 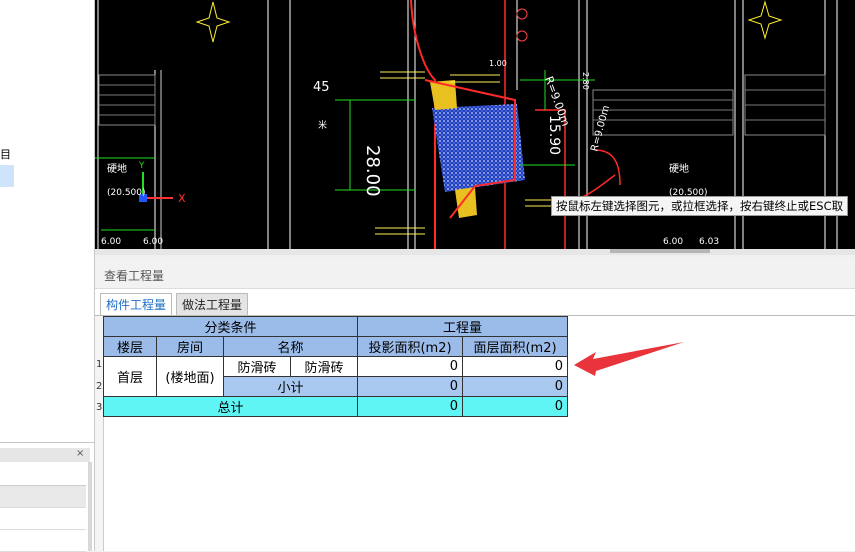 What do you see at coordinates (90, 506) in the screenshot?
I see `left-subpanel-scrollbar` at bounding box center [90, 506].